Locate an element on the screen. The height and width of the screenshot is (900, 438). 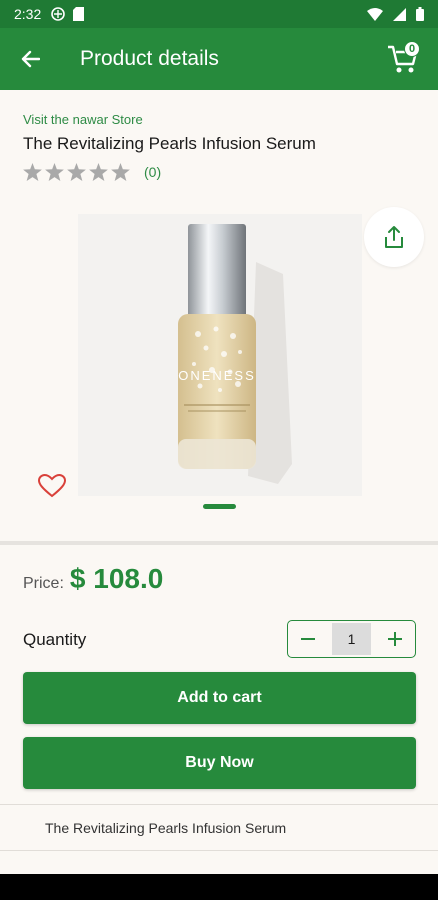
arrow-back-icon is located at coordinates (30, 59).